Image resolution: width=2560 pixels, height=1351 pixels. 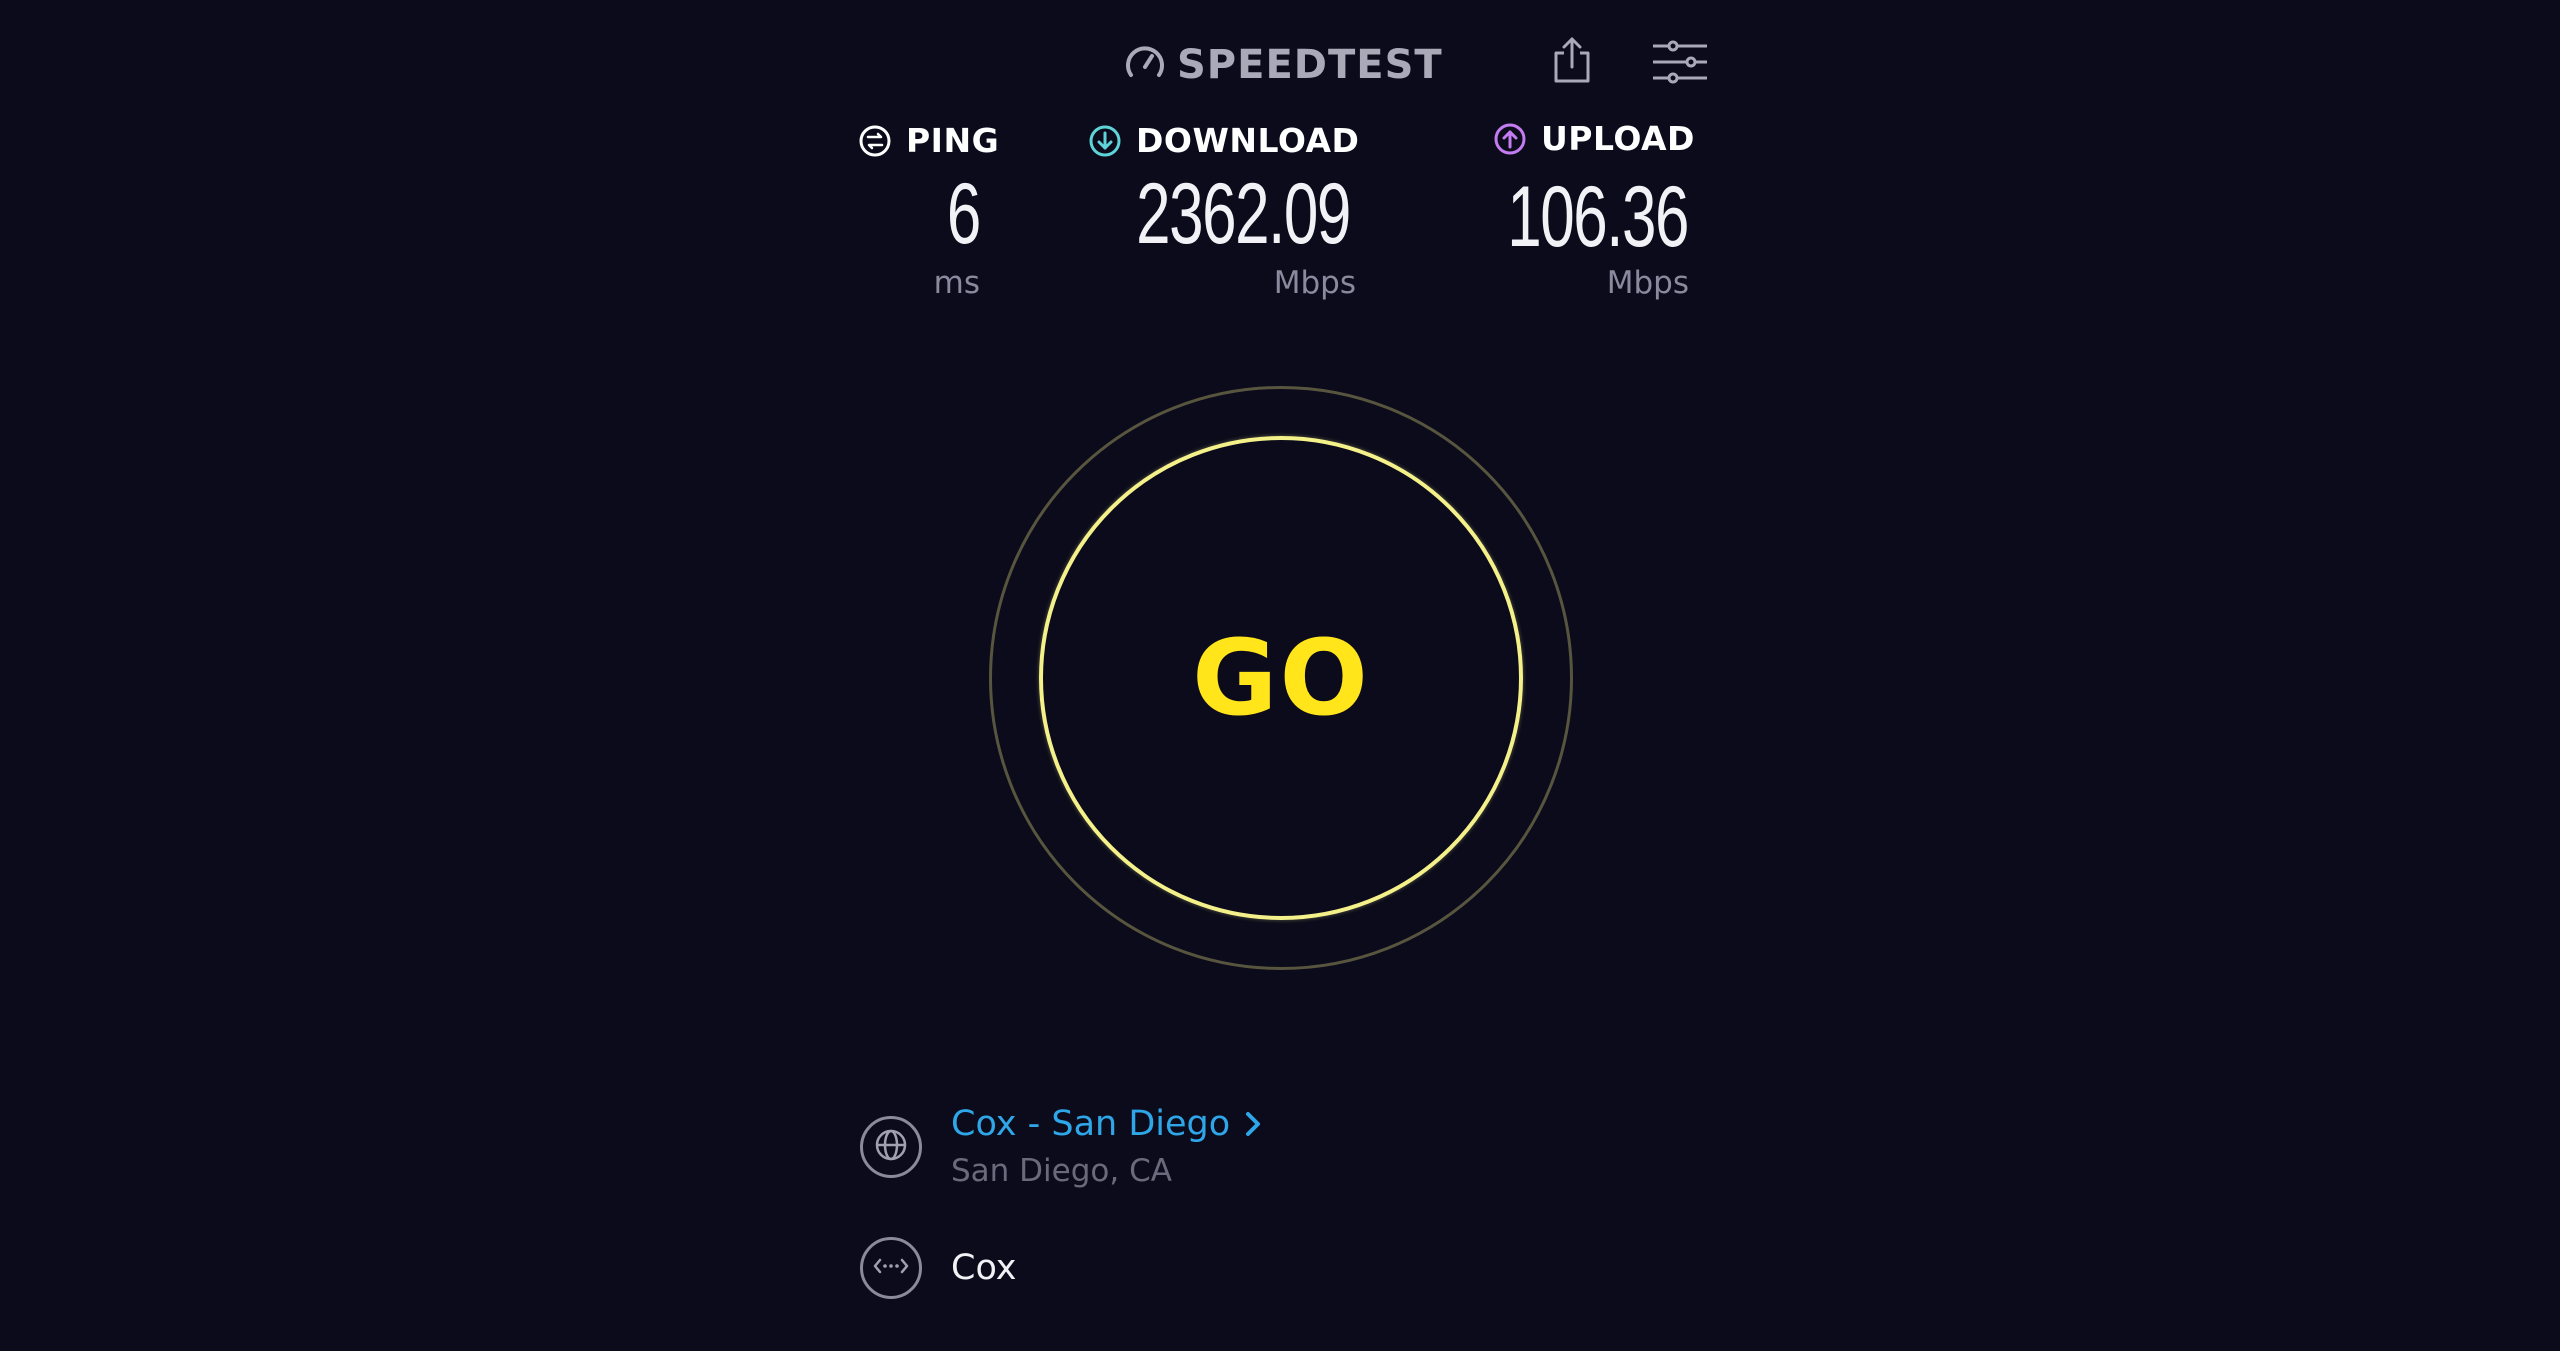 What do you see at coordinates (1061, 1171) in the screenshot?
I see `server-location: San Diego, CA` at bounding box center [1061, 1171].